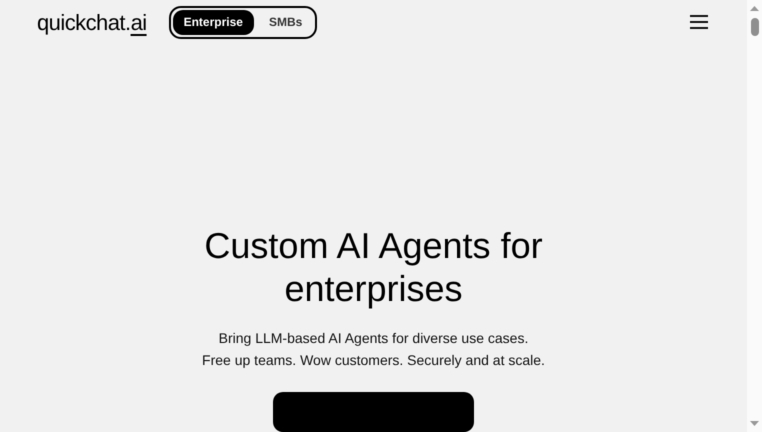  What do you see at coordinates (699, 22) in the screenshot?
I see `menu-icon` at bounding box center [699, 22].